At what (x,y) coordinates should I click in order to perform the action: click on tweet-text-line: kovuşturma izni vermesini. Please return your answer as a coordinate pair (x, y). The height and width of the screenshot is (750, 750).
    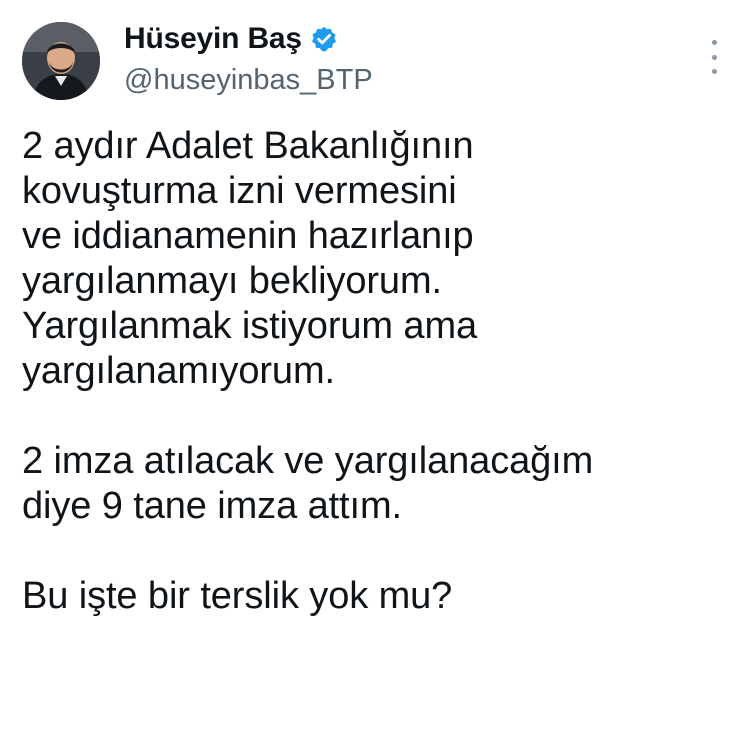
    Looking at the image, I should click on (239, 191).